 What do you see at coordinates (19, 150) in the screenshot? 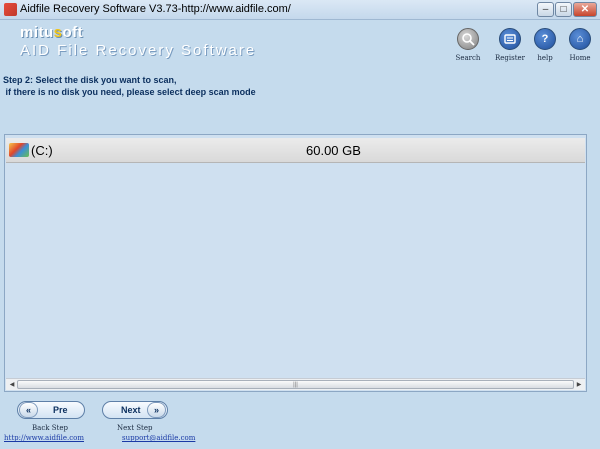
I see `drive-icon` at bounding box center [19, 150].